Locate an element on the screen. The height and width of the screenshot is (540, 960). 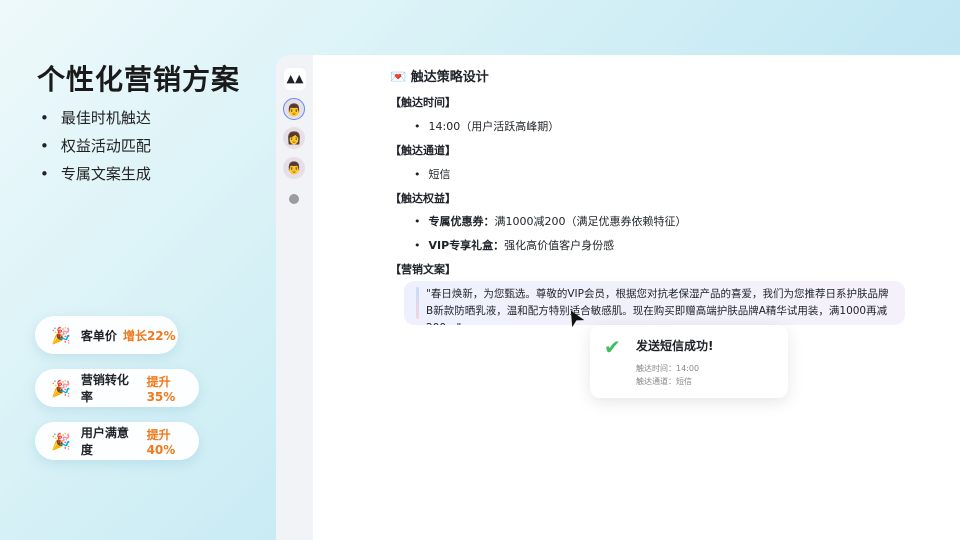
feature-item: 最佳时机触达 is located at coordinates (95, 122).